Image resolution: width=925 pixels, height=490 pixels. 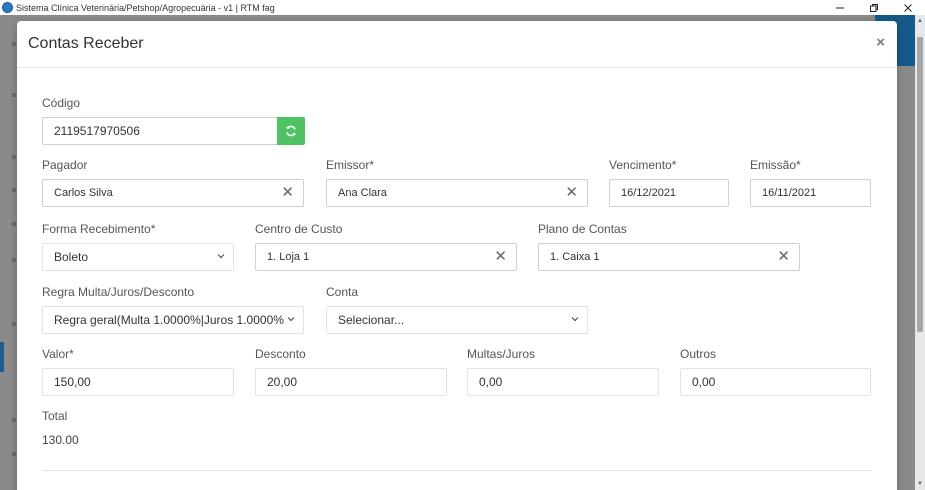 What do you see at coordinates (138, 257) in the screenshot?
I see `forma-recebimento-select: Boleto` at bounding box center [138, 257].